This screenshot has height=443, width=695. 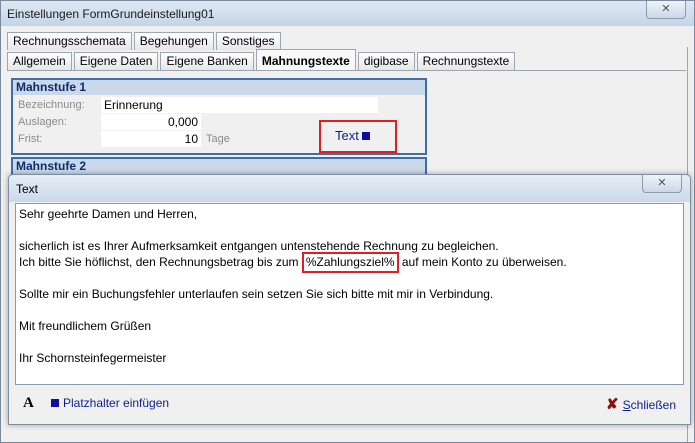 What do you see at coordinates (349, 188) in the screenshot?
I see `dialog-title-bar: Text ✕` at bounding box center [349, 188].